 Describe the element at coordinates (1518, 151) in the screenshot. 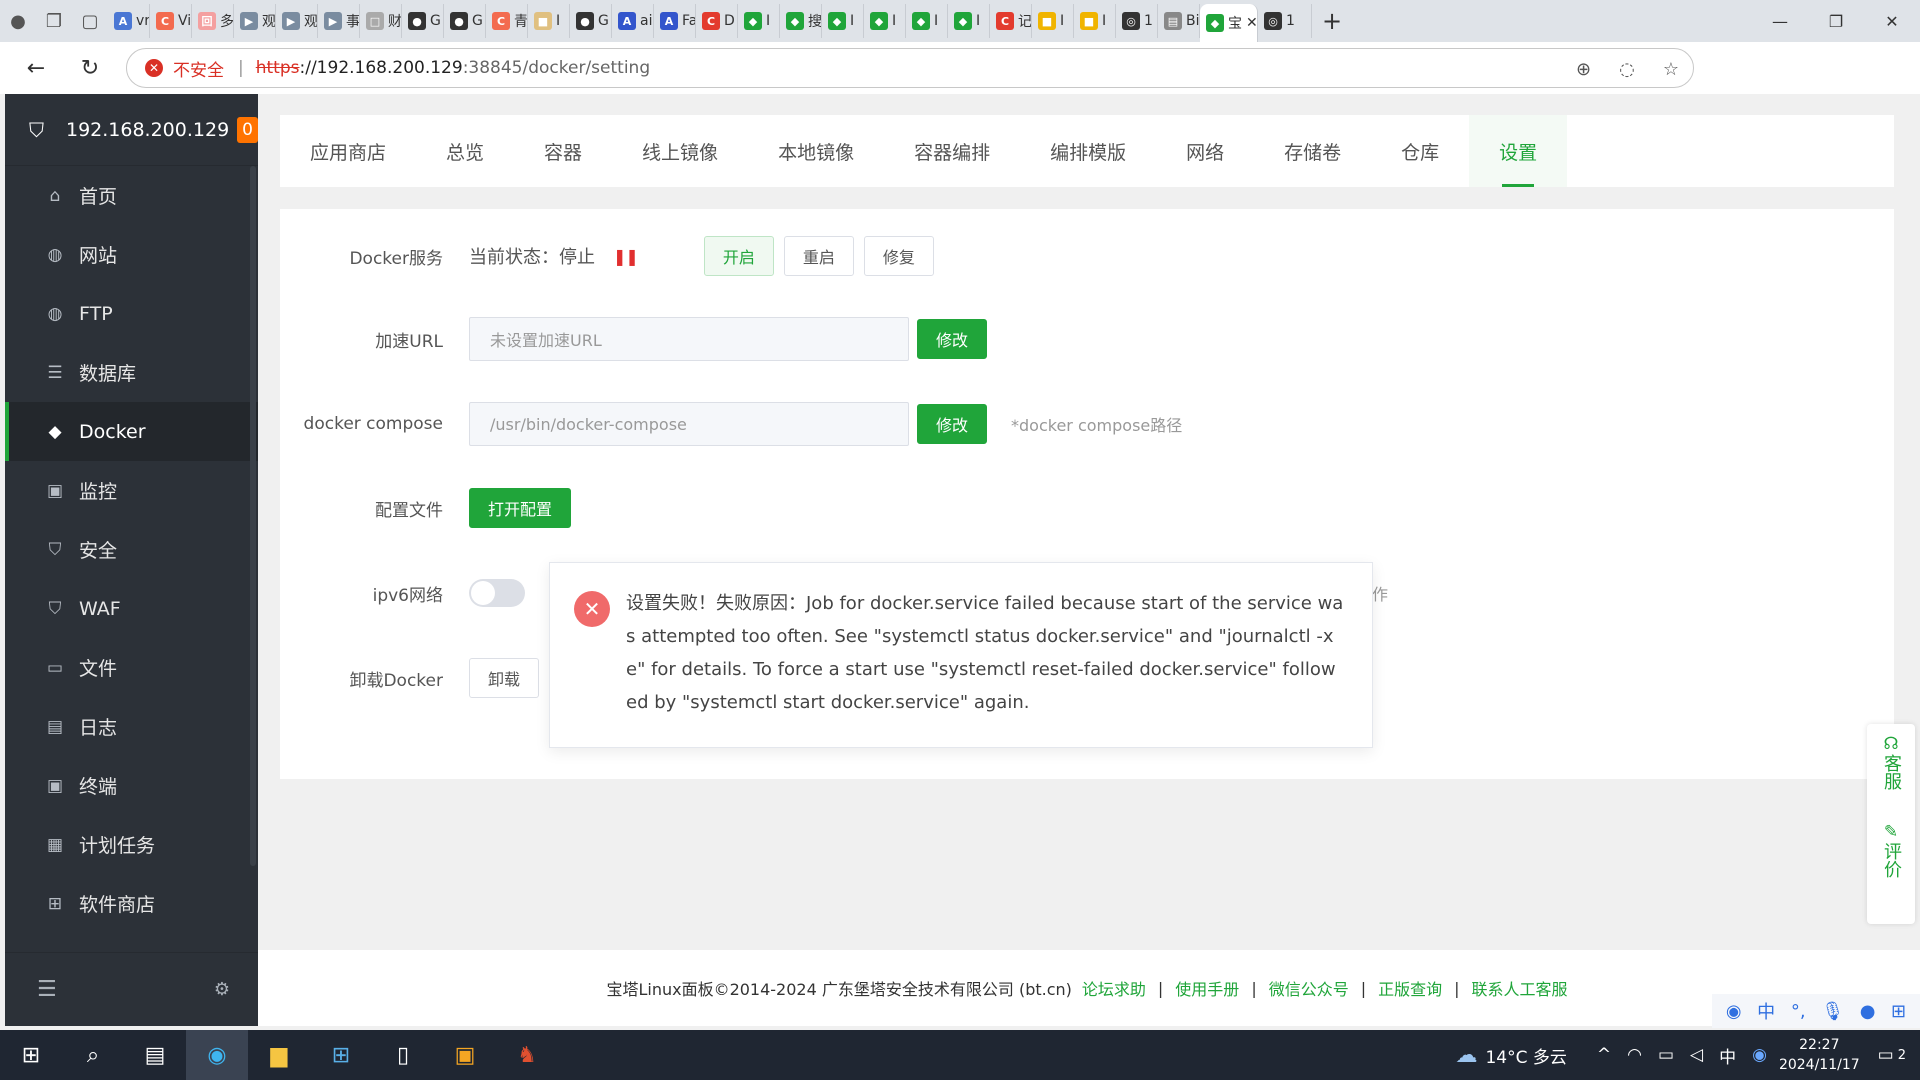

I see `docker-tab: 设置` at that location.